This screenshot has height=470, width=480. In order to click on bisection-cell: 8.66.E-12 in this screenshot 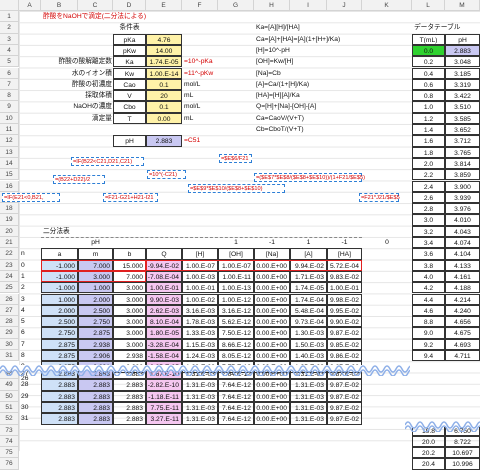, I will do `click(236, 344)`.